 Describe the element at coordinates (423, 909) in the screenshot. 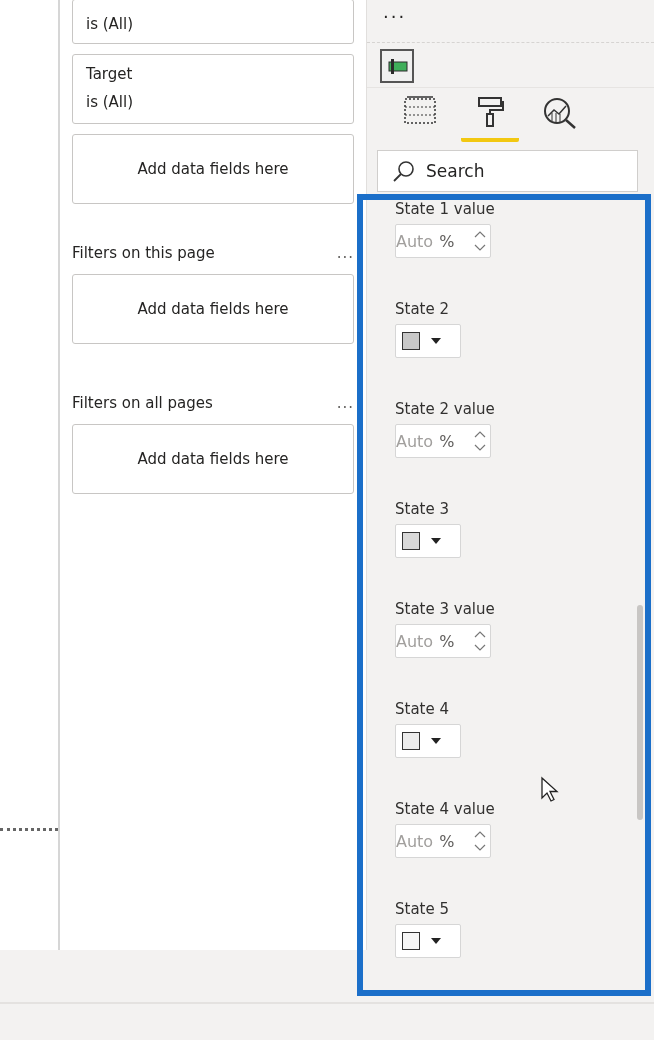

I see `property-label: State 5` at that location.